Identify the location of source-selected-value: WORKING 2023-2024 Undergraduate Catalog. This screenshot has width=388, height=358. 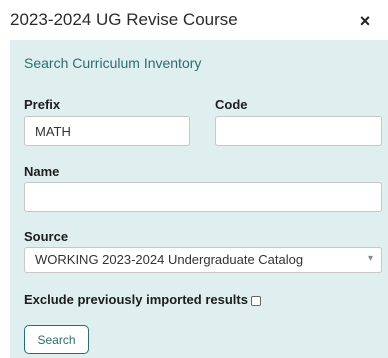
(169, 259).